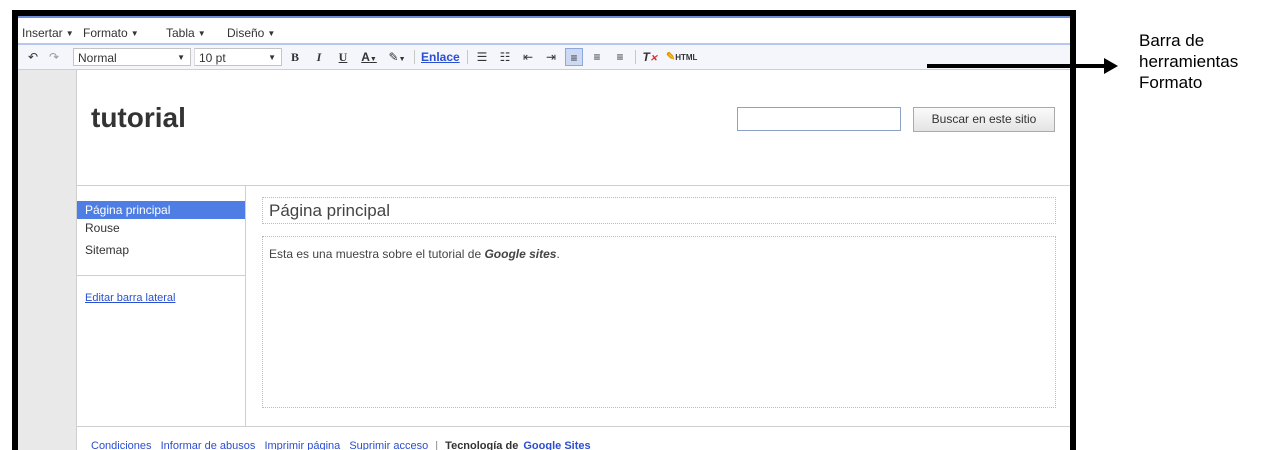 The height and width of the screenshot is (450, 1279). What do you see at coordinates (505, 57) in the screenshot?
I see `bulleted-list-icon: ☷` at bounding box center [505, 57].